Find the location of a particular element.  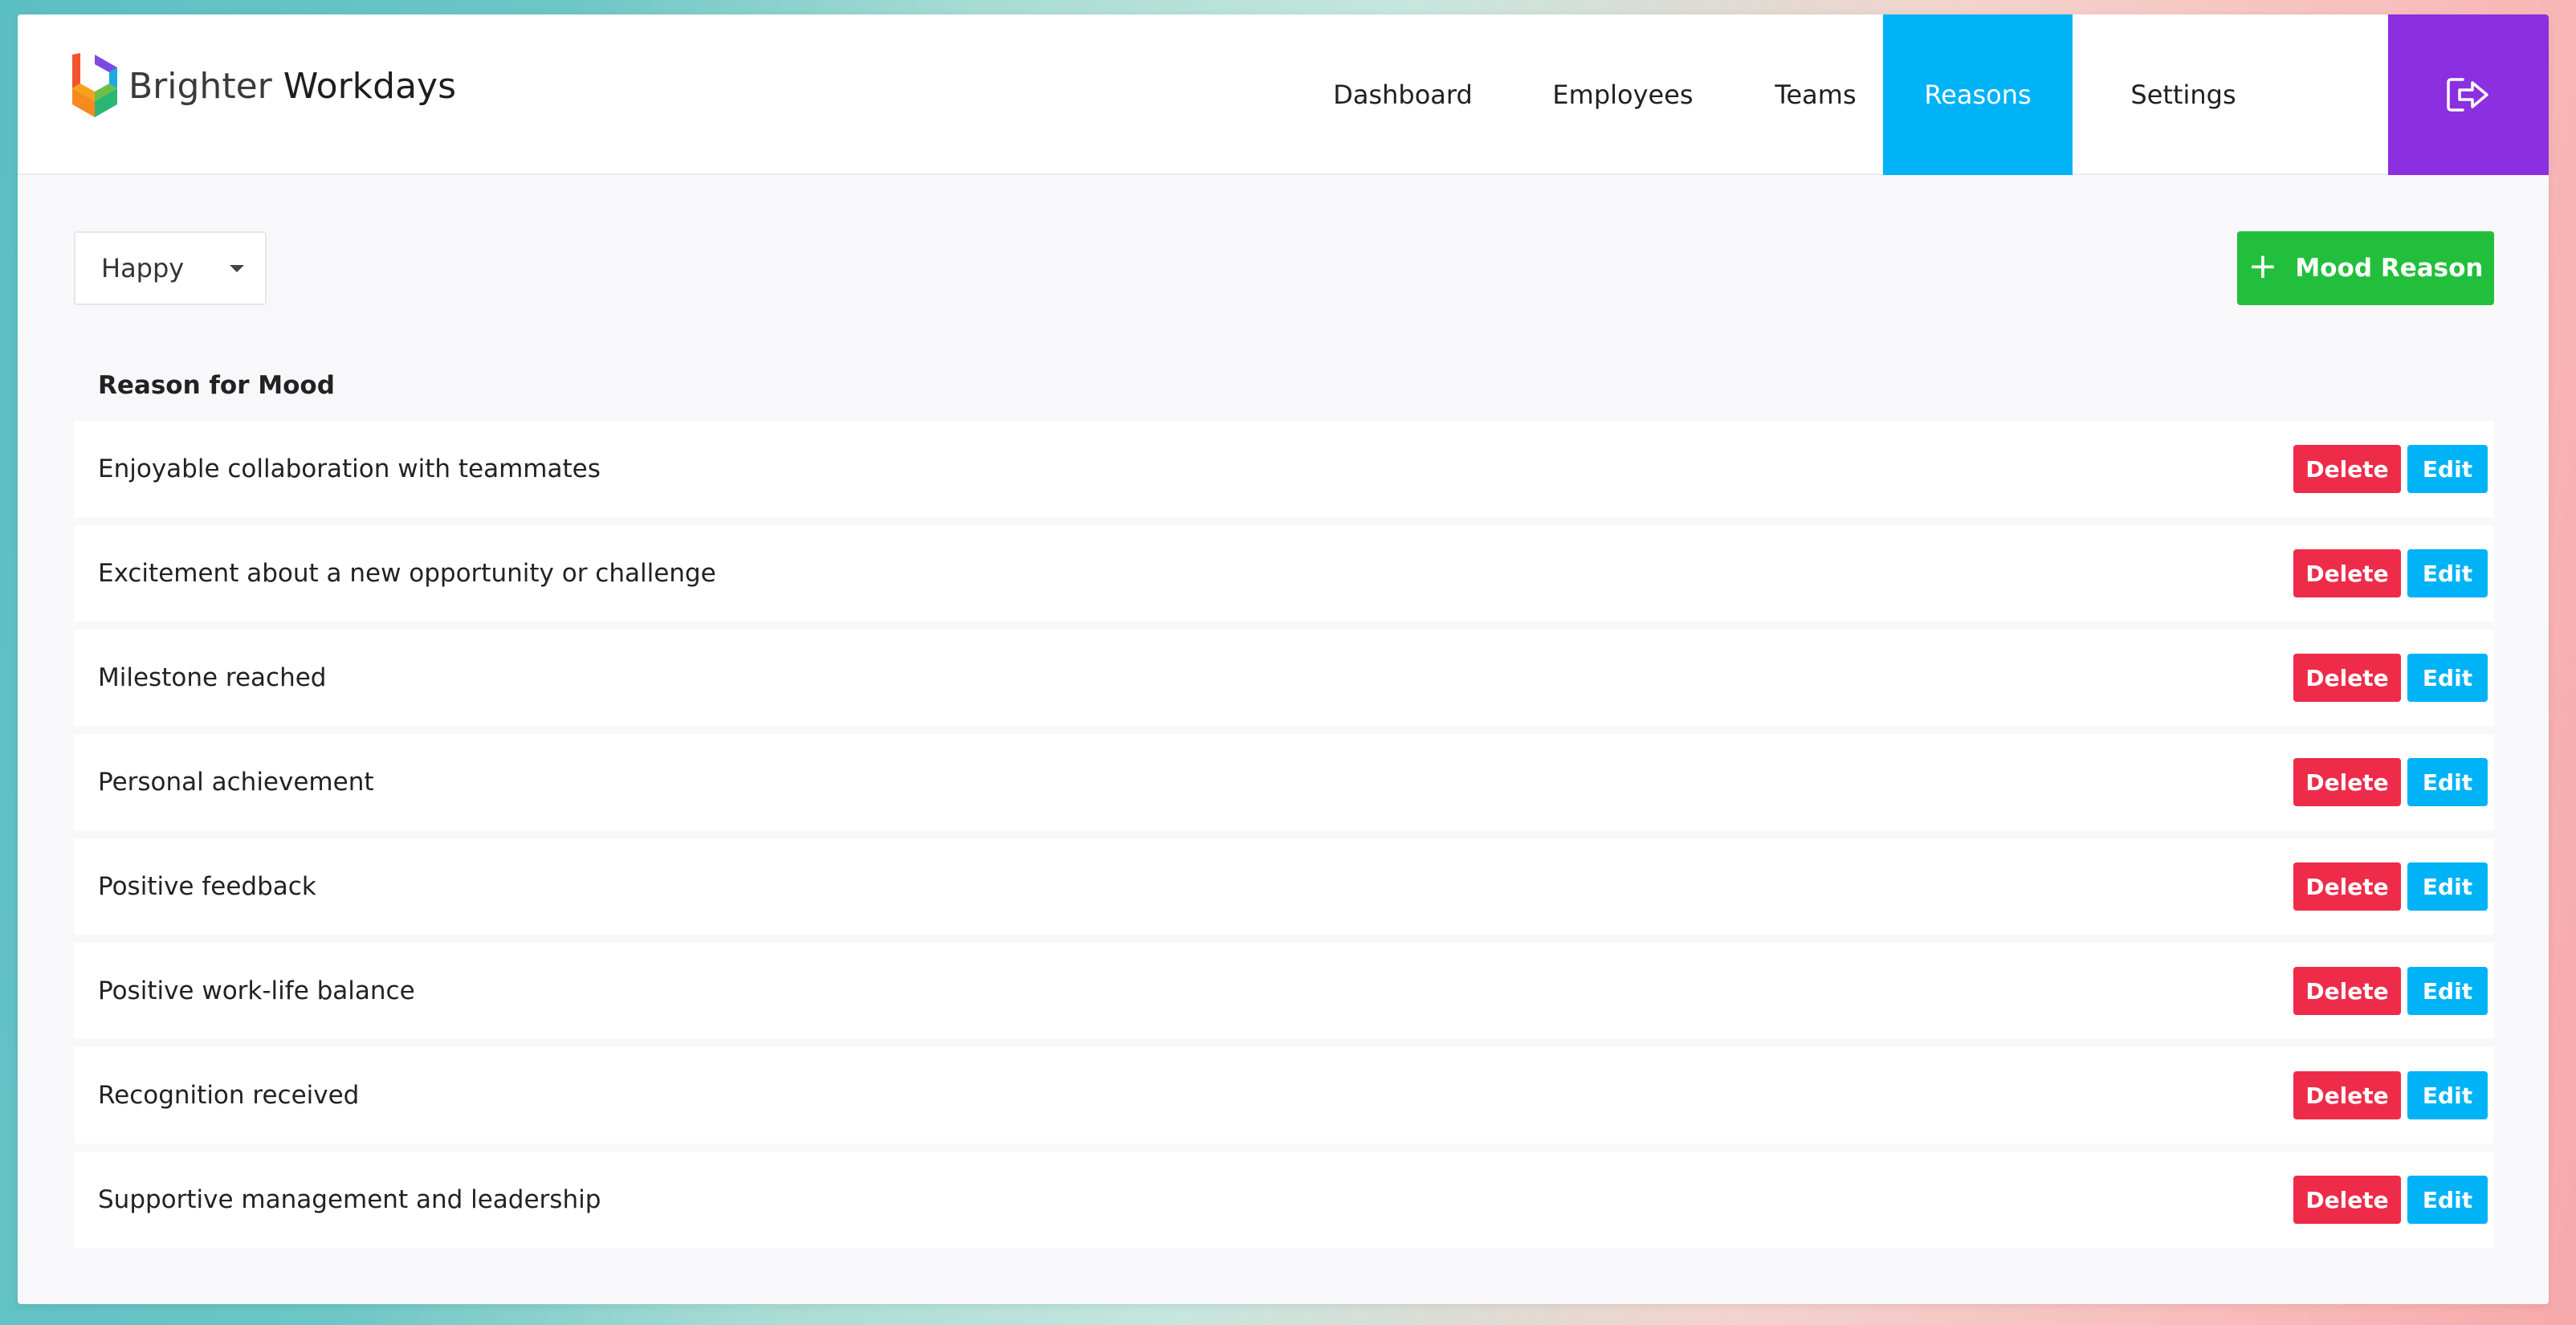

logout-button is located at coordinates (2468, 94).